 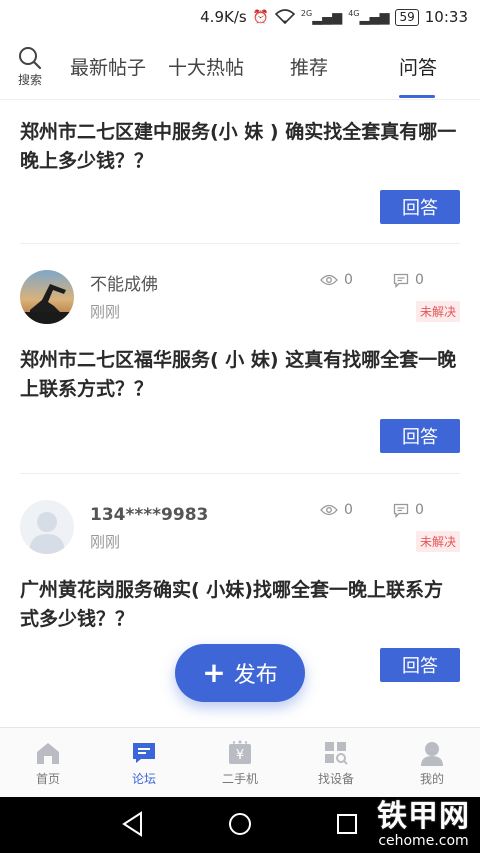 What do you see at coordinates (309, 67) in the screenshot?
I see `tab-recommended: 推荐` at bounding box center [309, 67].